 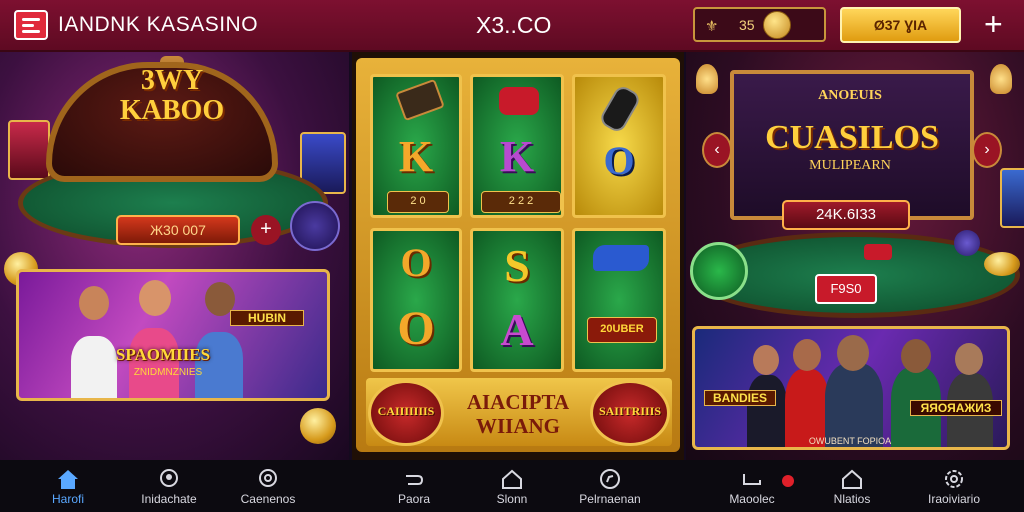 I want to click on balance-amount: 35, so click(x=747, y=25).